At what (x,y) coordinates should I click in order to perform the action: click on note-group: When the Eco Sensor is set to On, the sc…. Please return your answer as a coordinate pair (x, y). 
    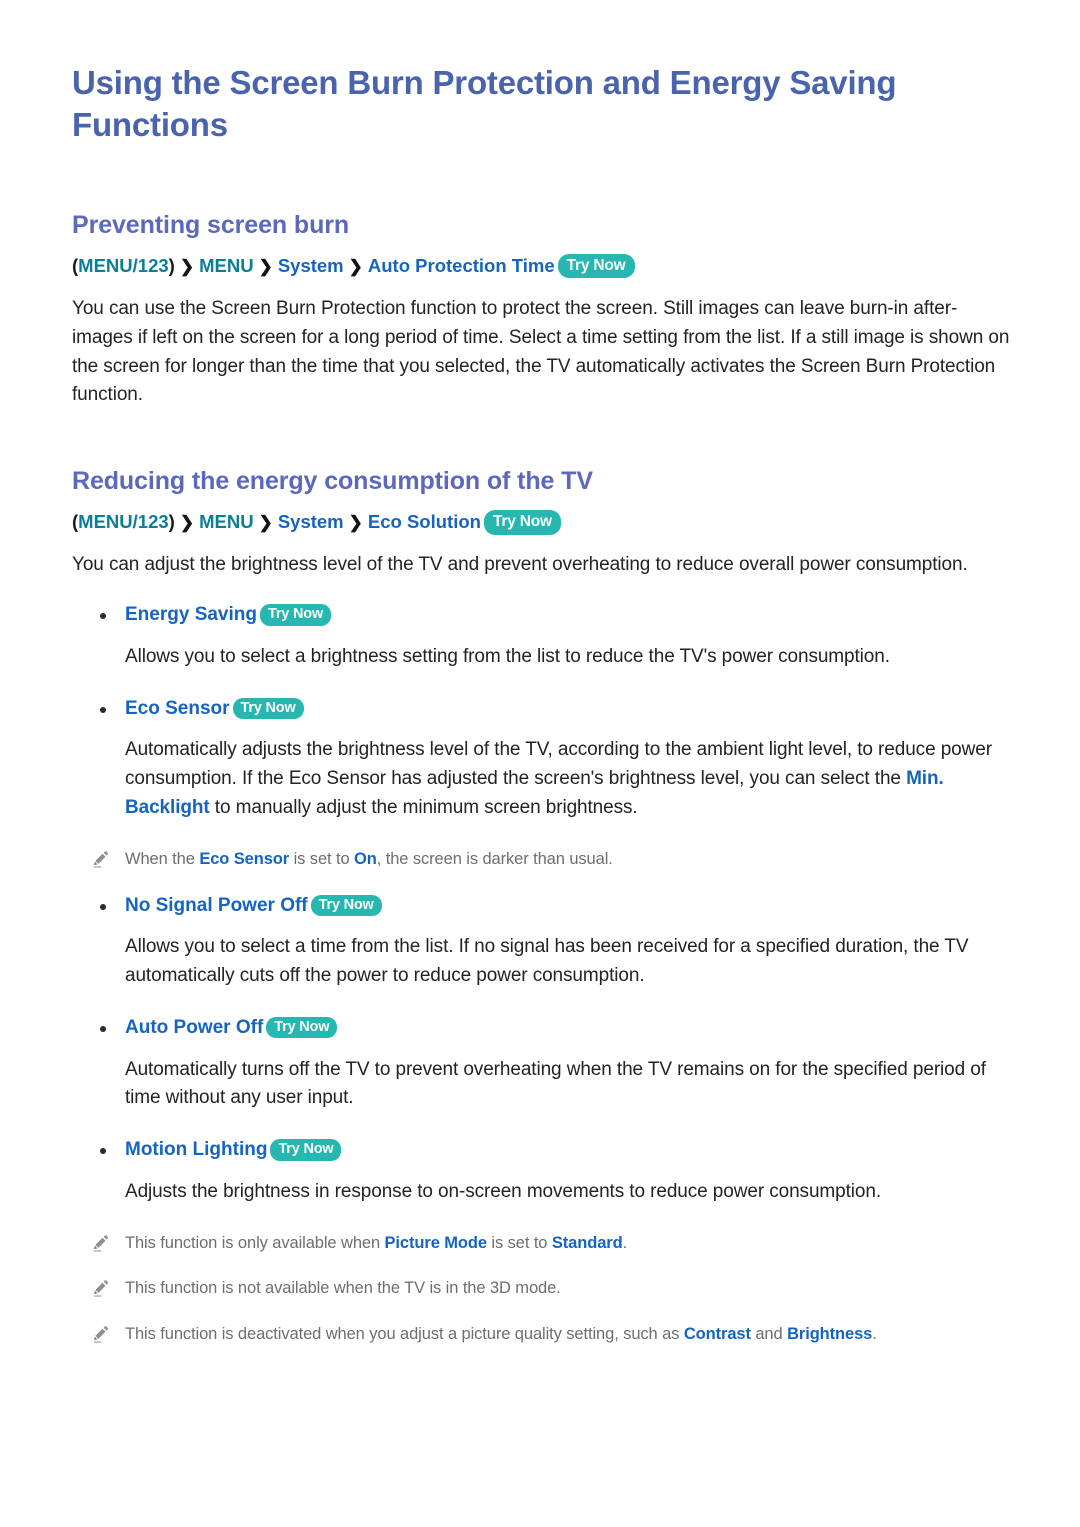
    Looking at the image, I should click on (545, 859).